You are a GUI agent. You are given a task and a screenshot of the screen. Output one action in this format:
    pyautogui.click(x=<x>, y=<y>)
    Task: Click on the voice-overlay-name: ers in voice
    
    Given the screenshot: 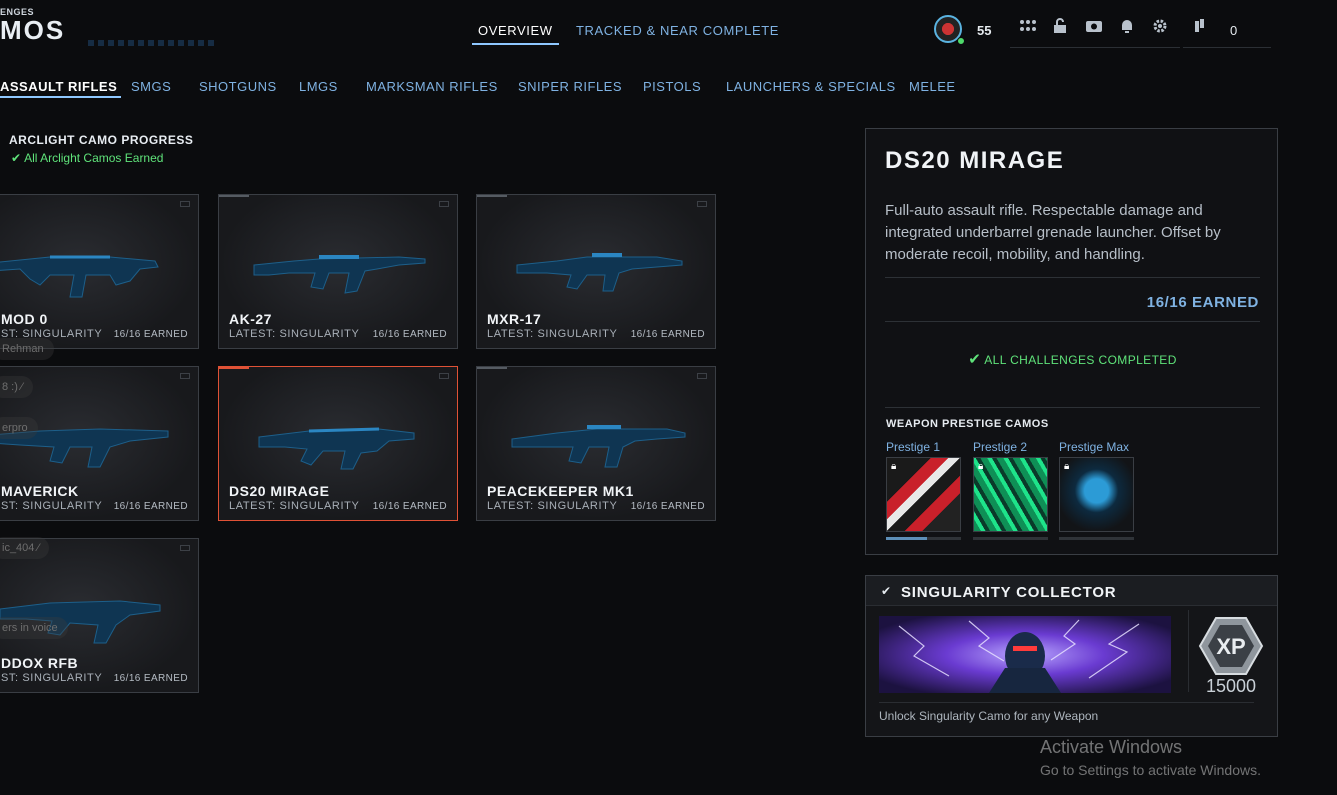 What is the action you would take?
    pyautogui.click(x=34, y=628)
    